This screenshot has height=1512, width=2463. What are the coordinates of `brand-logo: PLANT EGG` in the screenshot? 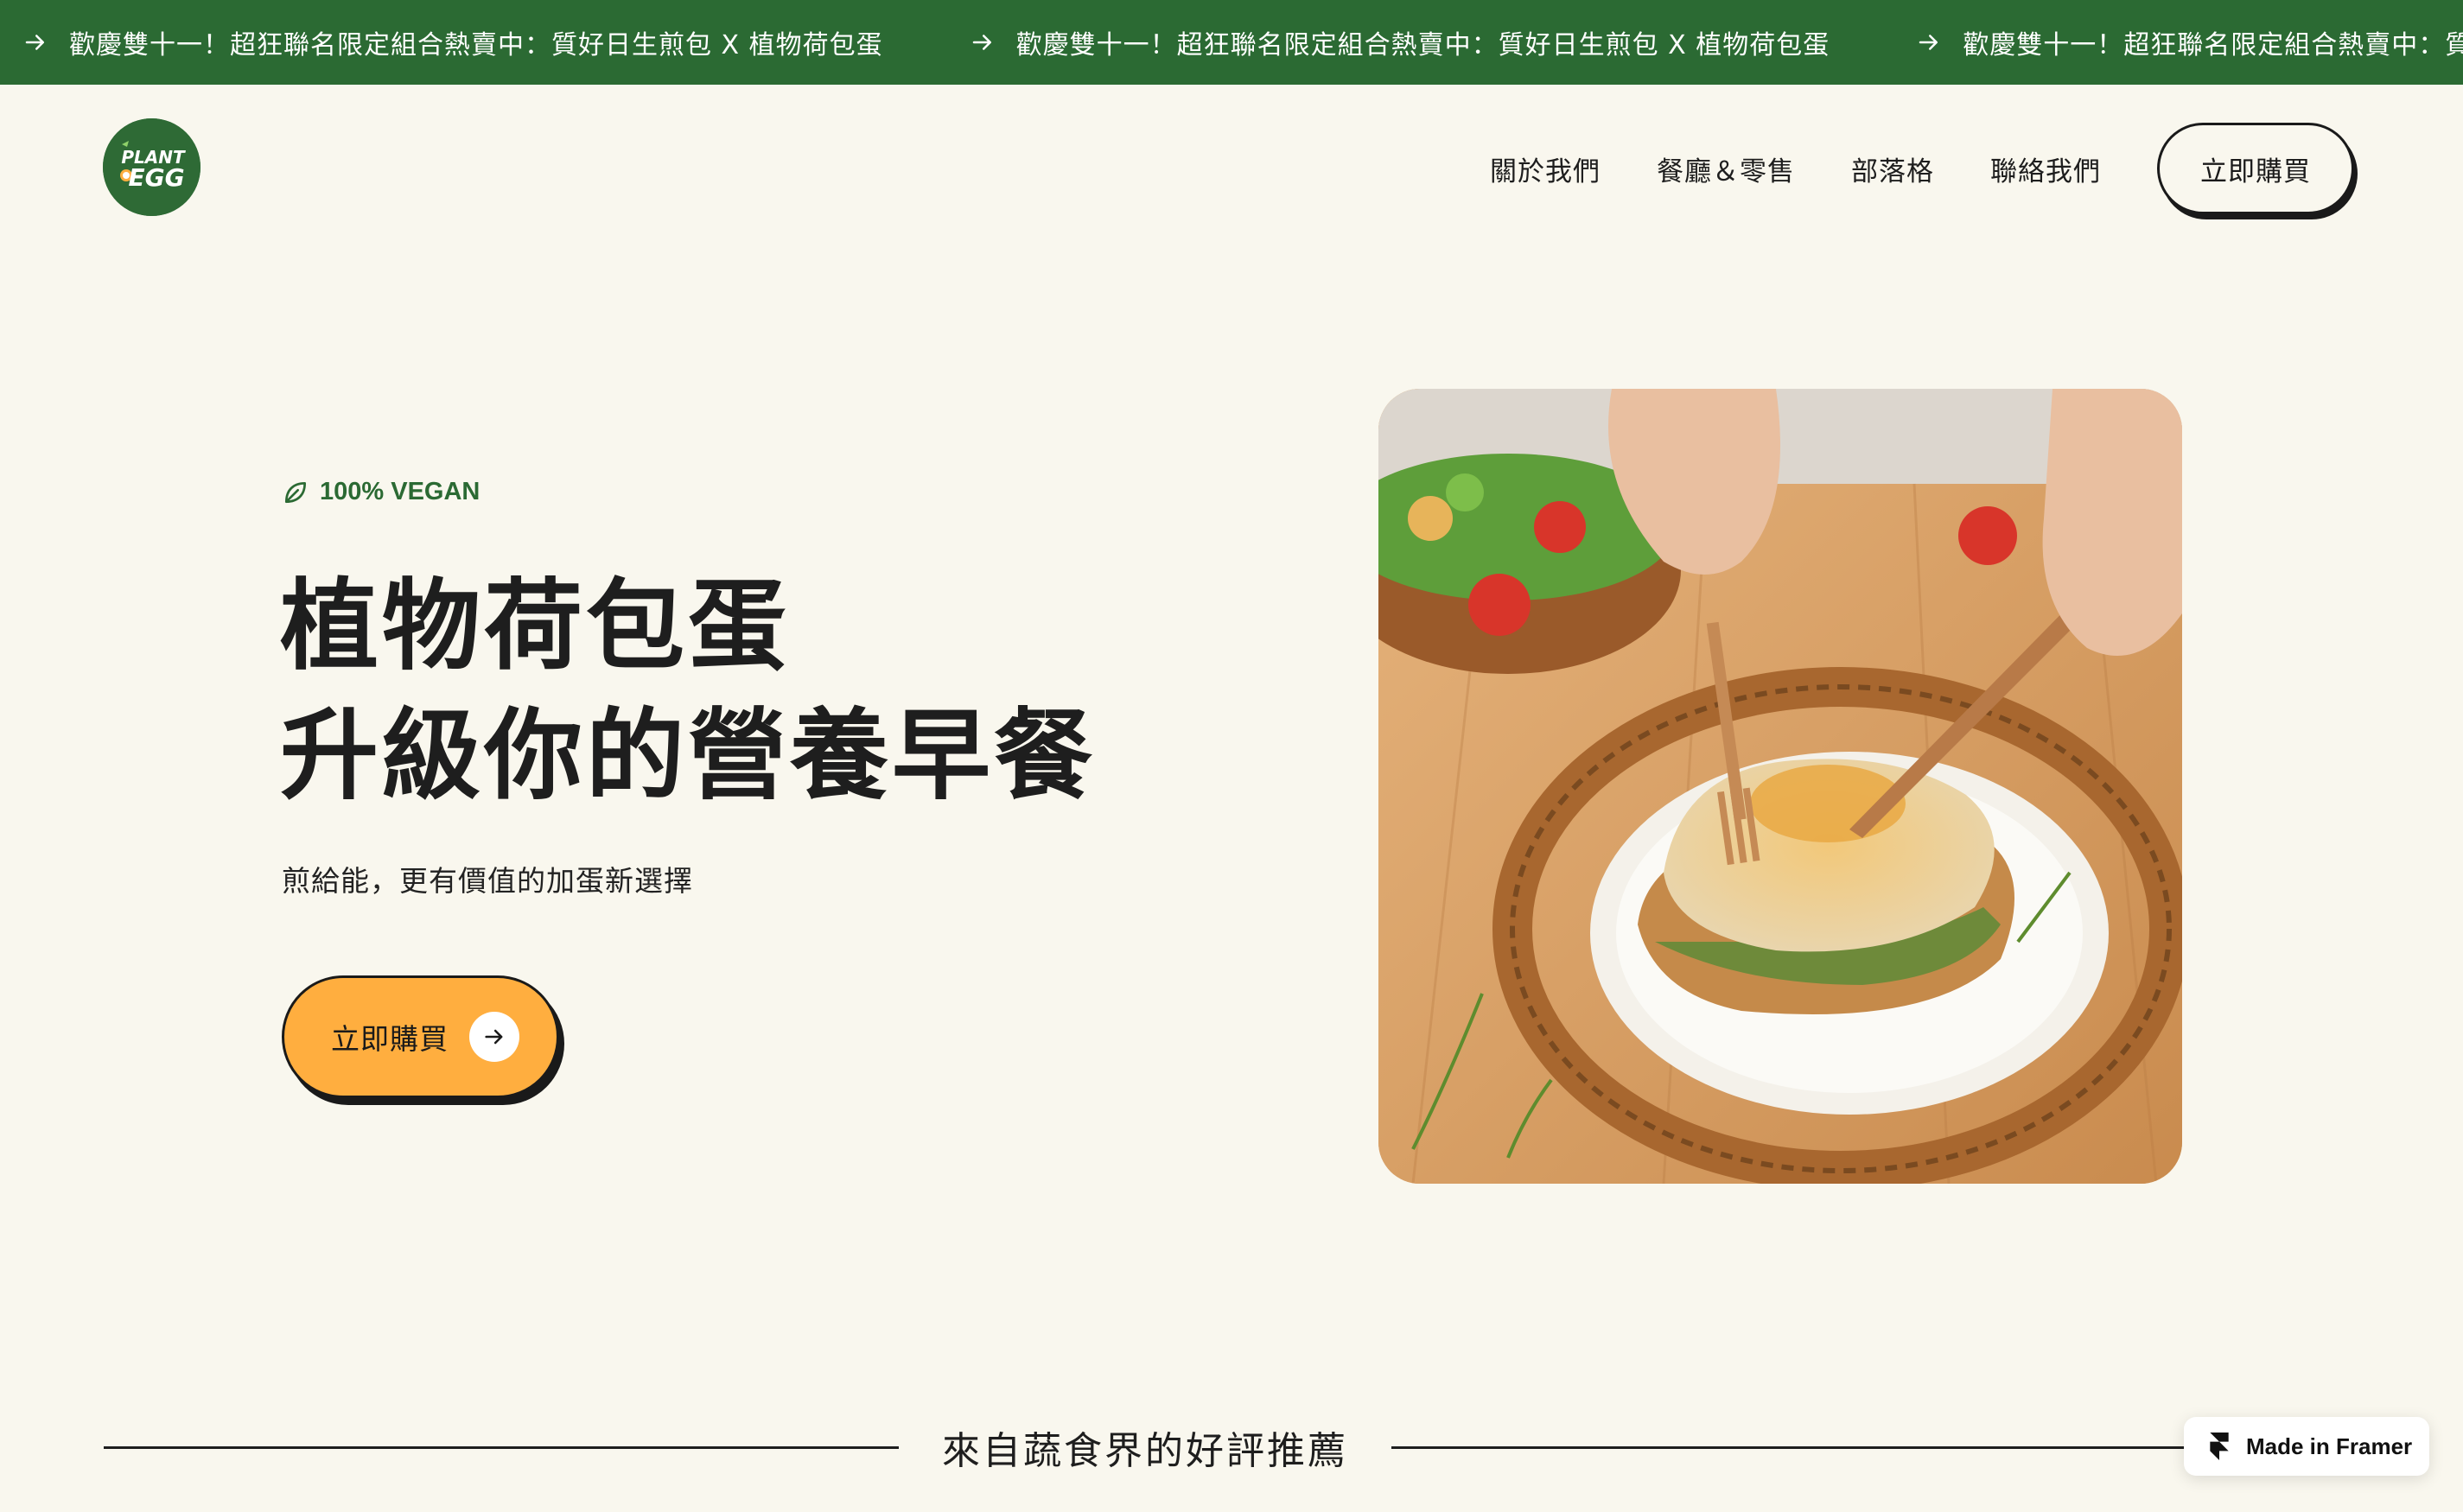 It's located at (151, 167).